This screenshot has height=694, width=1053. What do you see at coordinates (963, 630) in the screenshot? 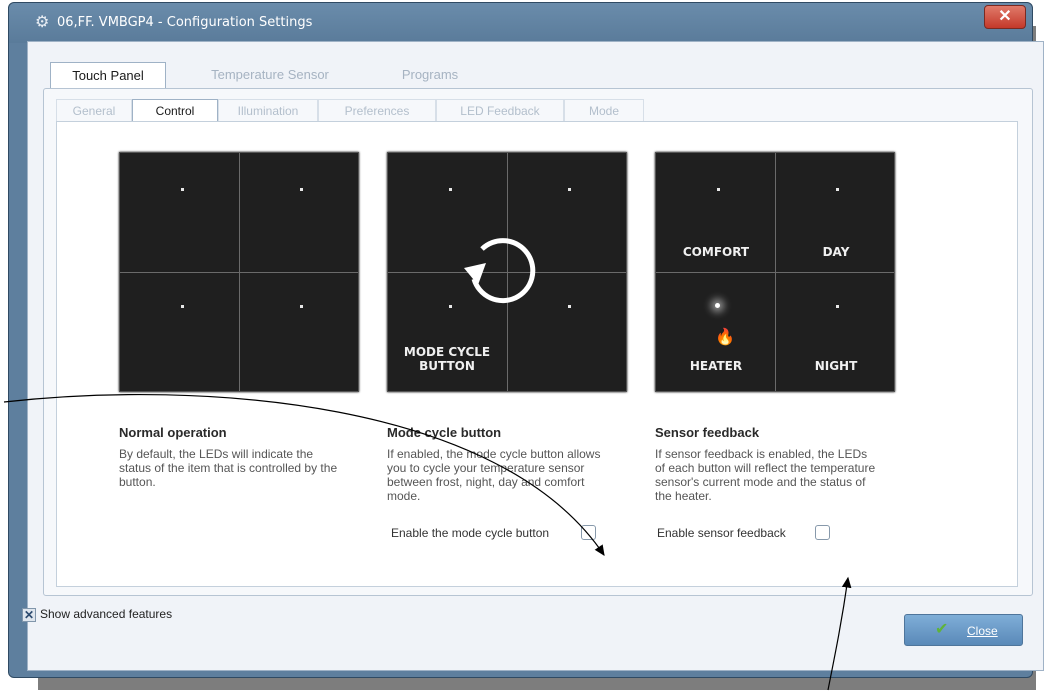
I see `close-button: ✔ Close` at bounding box center [963, 630].